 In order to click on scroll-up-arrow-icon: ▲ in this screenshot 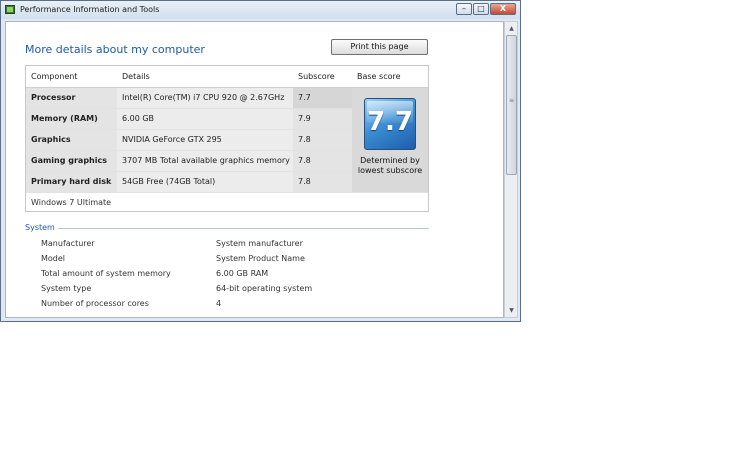, I will do `click(511, 28)`.